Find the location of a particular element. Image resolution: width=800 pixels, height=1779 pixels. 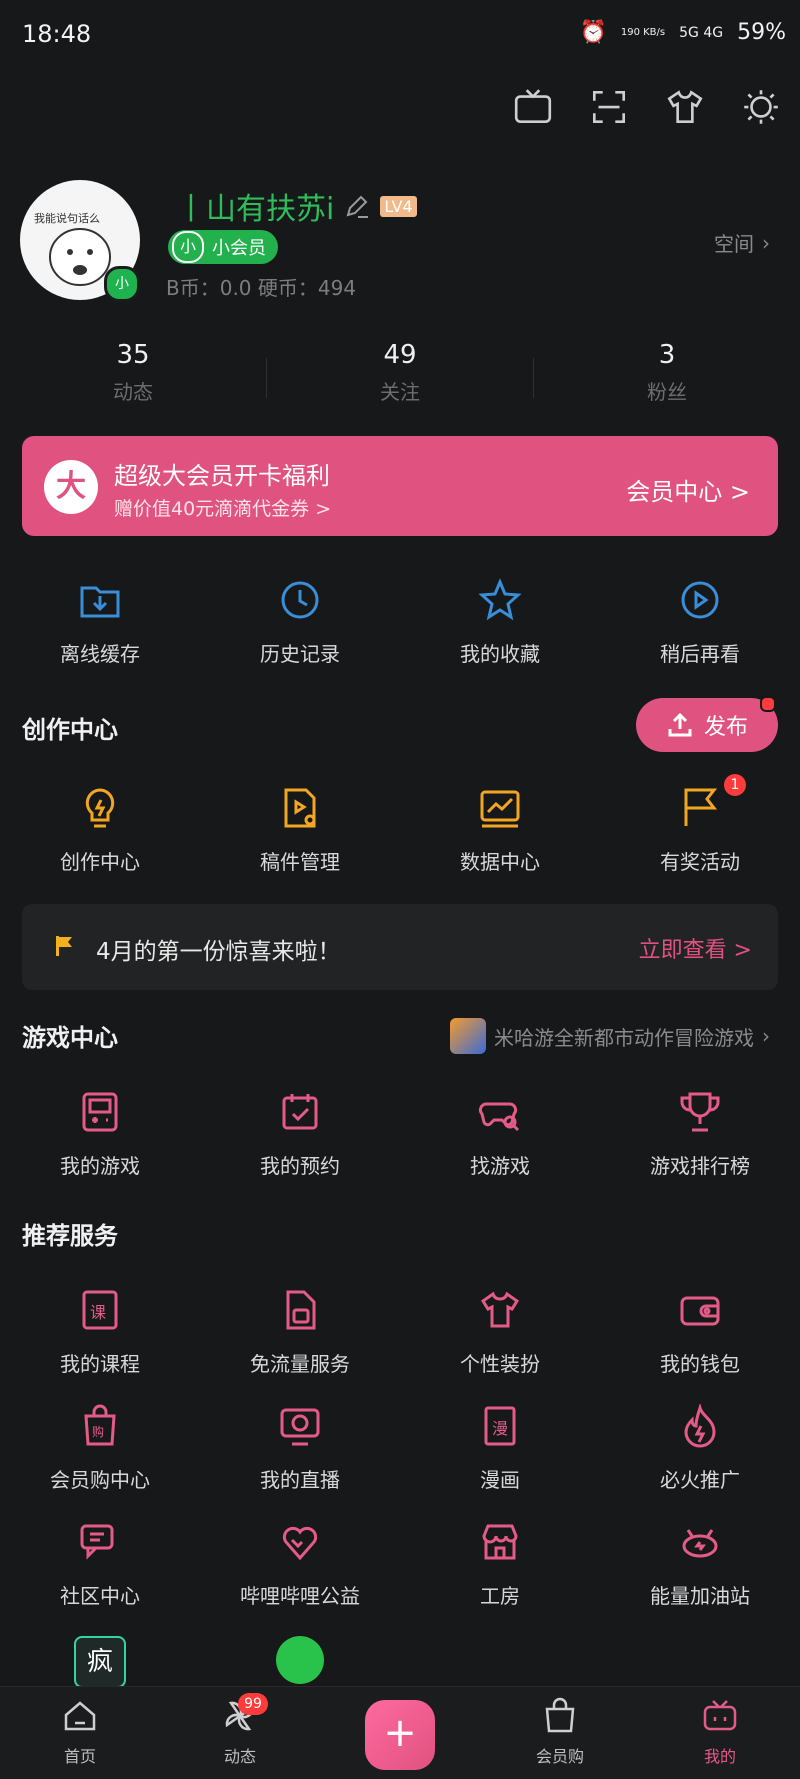

services-row-2: 购 会员购中心 我的直播 漫 漫画 必火推广 is located at coordinates (400, 1447).